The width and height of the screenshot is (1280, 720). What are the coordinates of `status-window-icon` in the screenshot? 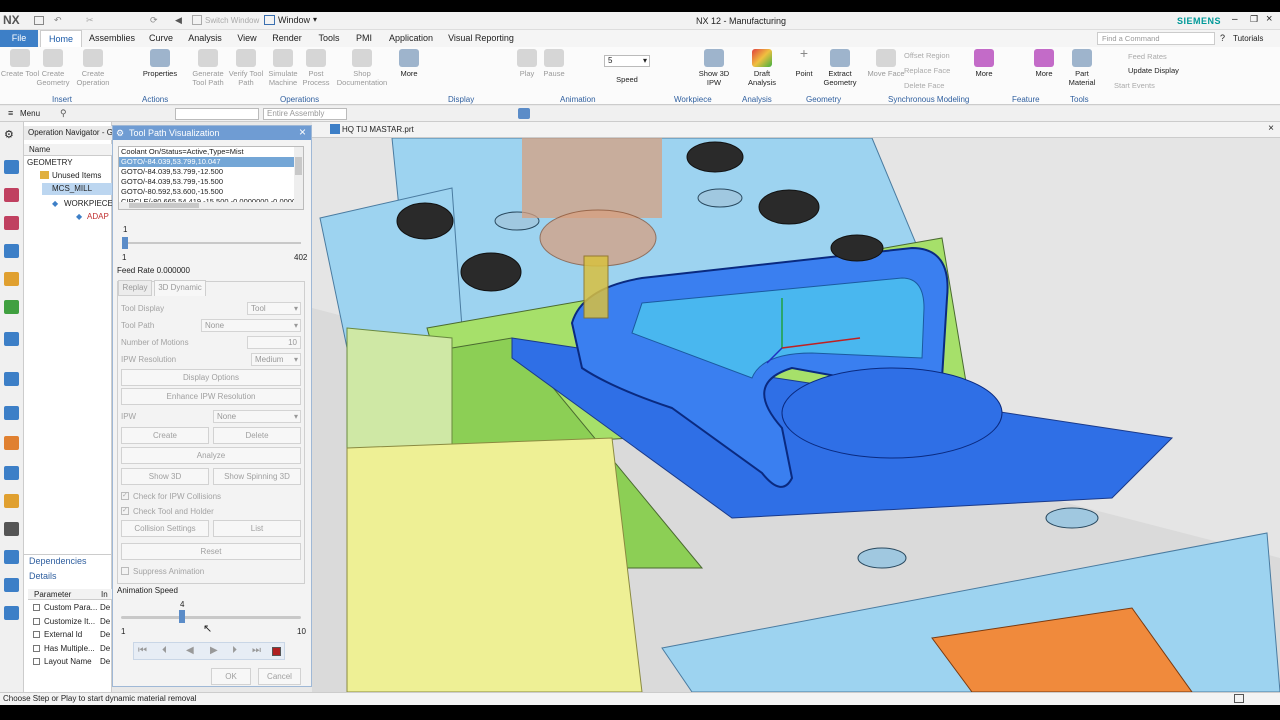 It's located at (1239, 698).